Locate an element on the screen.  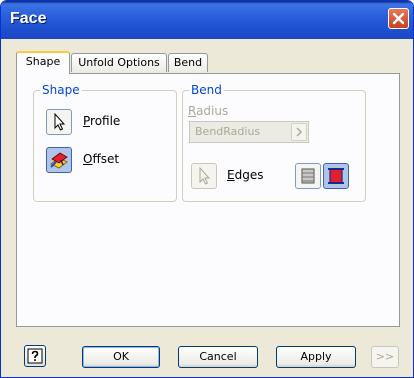
close-icon is located at coordinates (398, 18).